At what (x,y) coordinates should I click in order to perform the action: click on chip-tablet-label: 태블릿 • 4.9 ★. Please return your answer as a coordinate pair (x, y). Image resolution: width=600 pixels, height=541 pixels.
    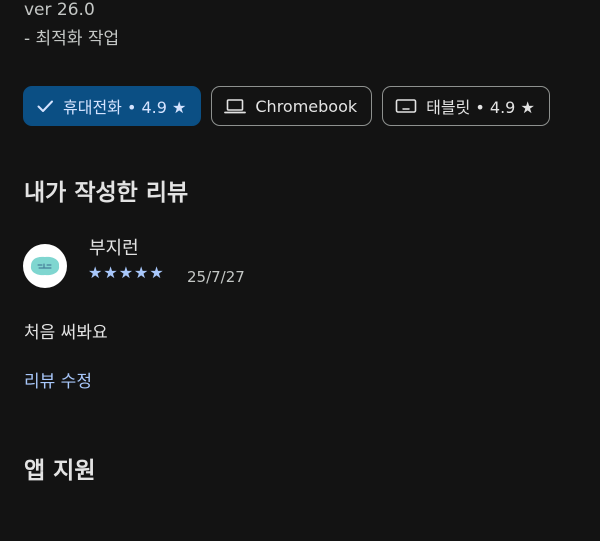
    Looking at the image, I should click on (480, 107).